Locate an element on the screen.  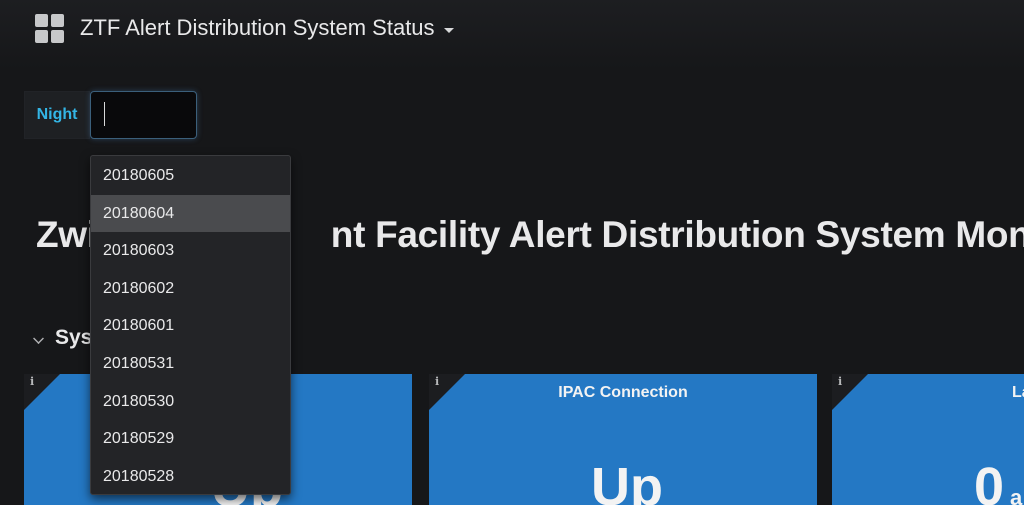
chevron-down-icon is located at coordinates (38, 338).